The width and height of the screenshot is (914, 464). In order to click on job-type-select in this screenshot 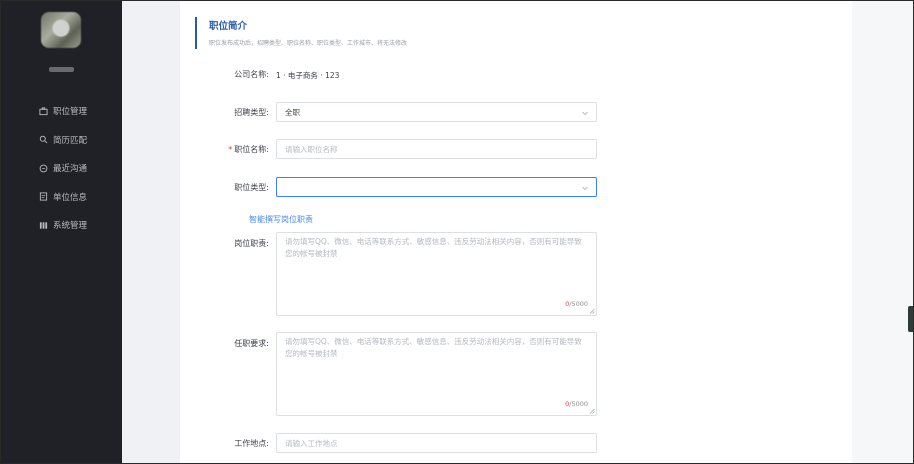, I will do `click(436, 187)`.